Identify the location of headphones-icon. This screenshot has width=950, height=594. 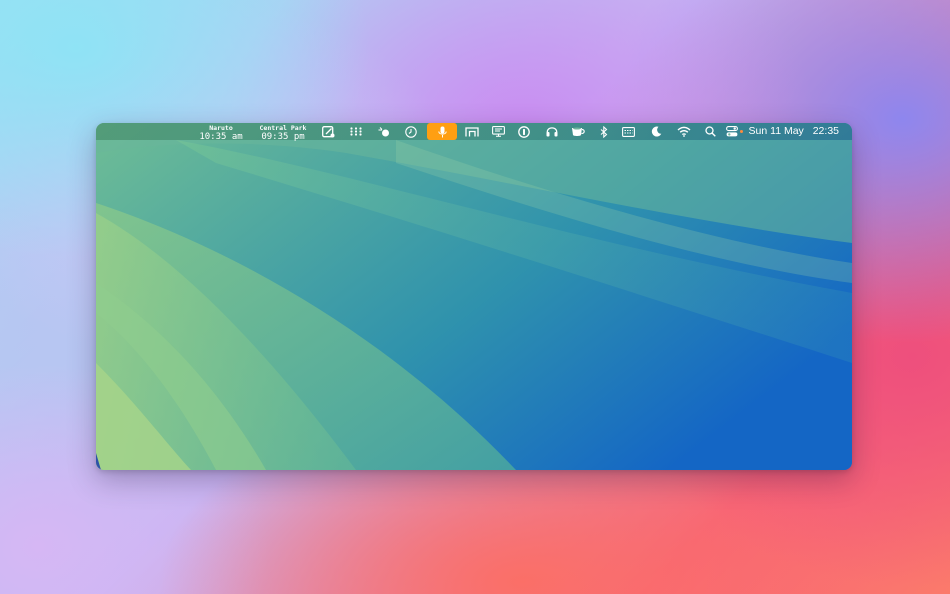
(552, 131).